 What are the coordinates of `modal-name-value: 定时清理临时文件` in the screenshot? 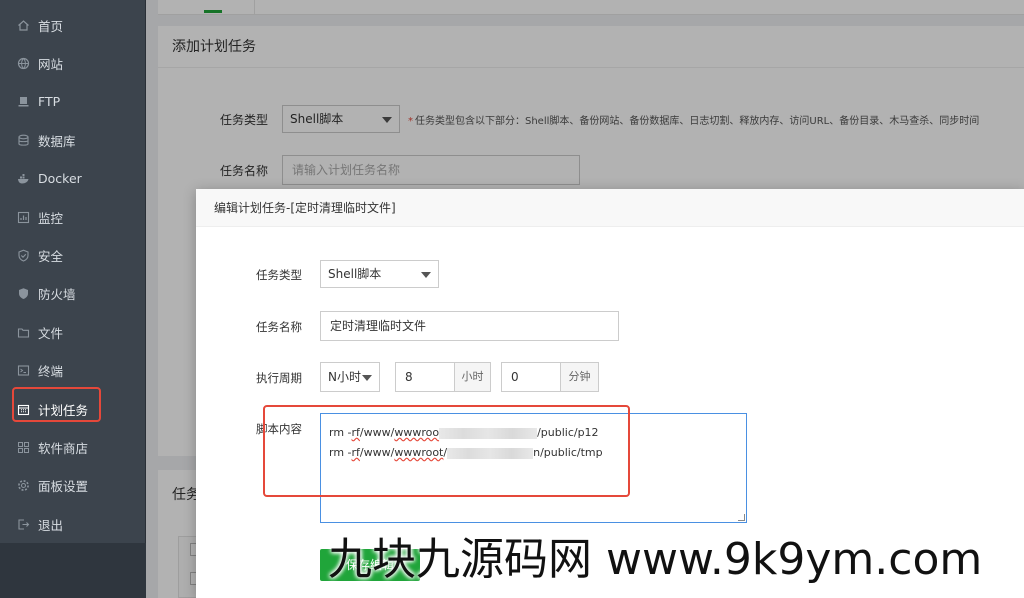 It's located at (378, 326).